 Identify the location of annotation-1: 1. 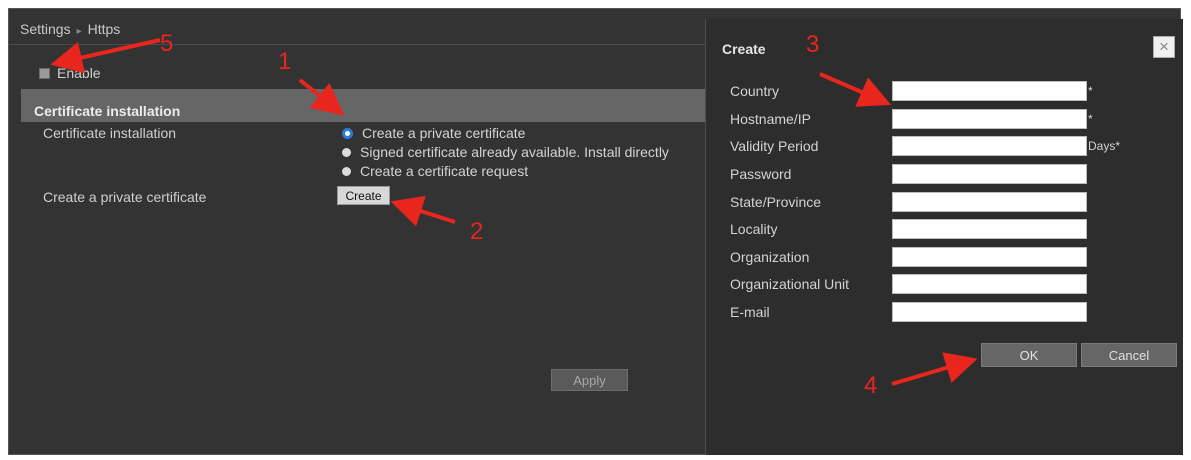
(285, 61).